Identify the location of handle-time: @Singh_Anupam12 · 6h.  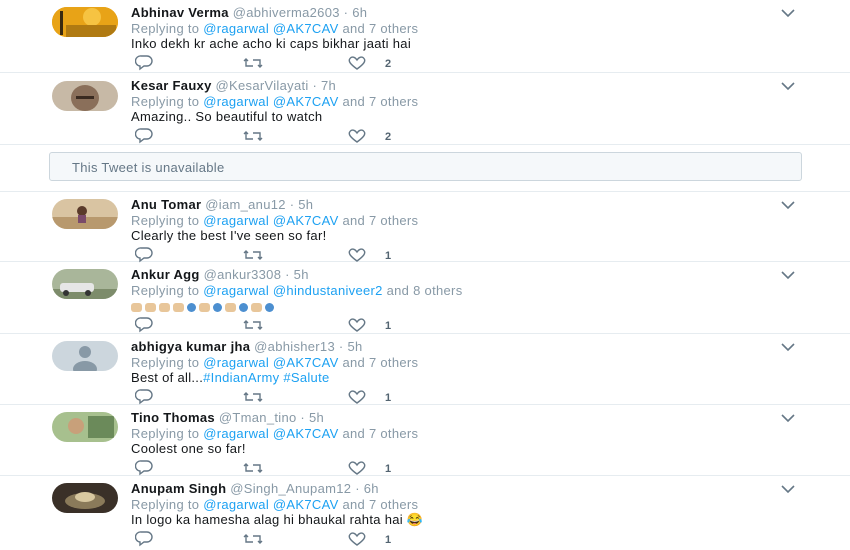
(304, 488).